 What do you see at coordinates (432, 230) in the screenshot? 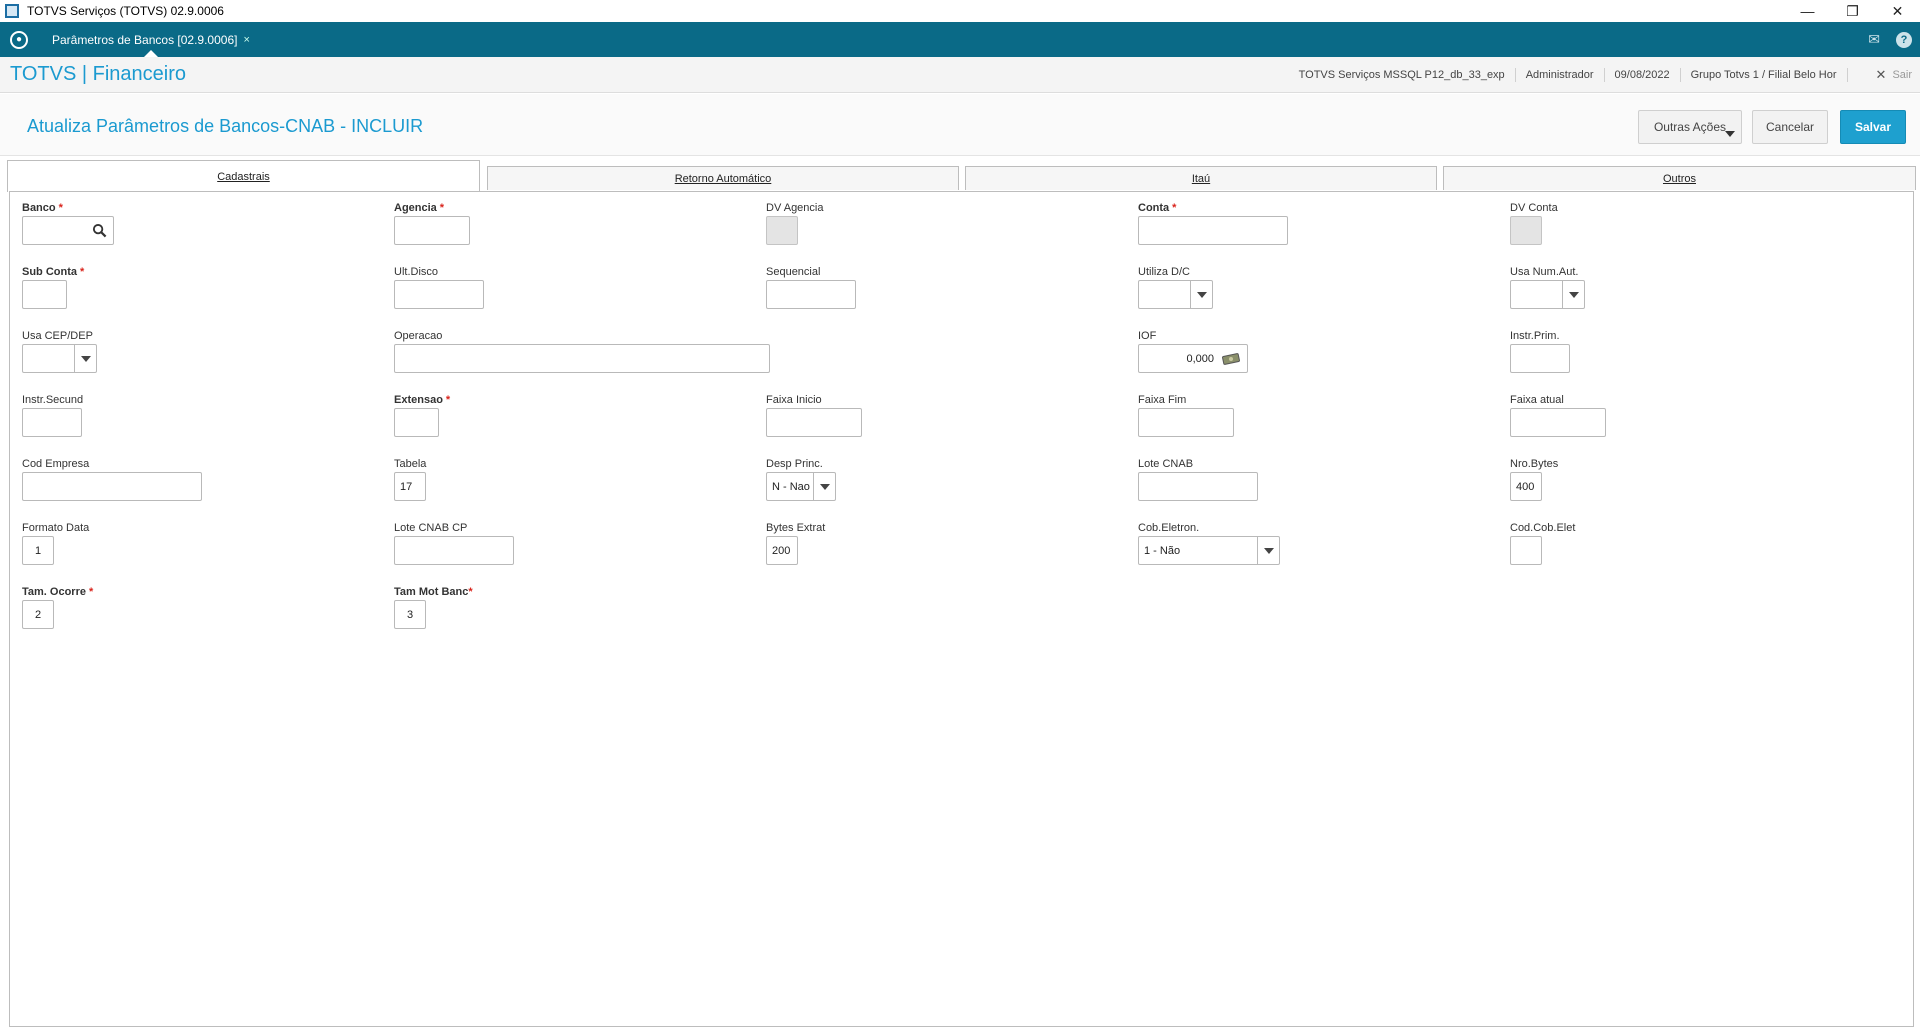
I see `agencia-input` at bounding box center [432, 230].